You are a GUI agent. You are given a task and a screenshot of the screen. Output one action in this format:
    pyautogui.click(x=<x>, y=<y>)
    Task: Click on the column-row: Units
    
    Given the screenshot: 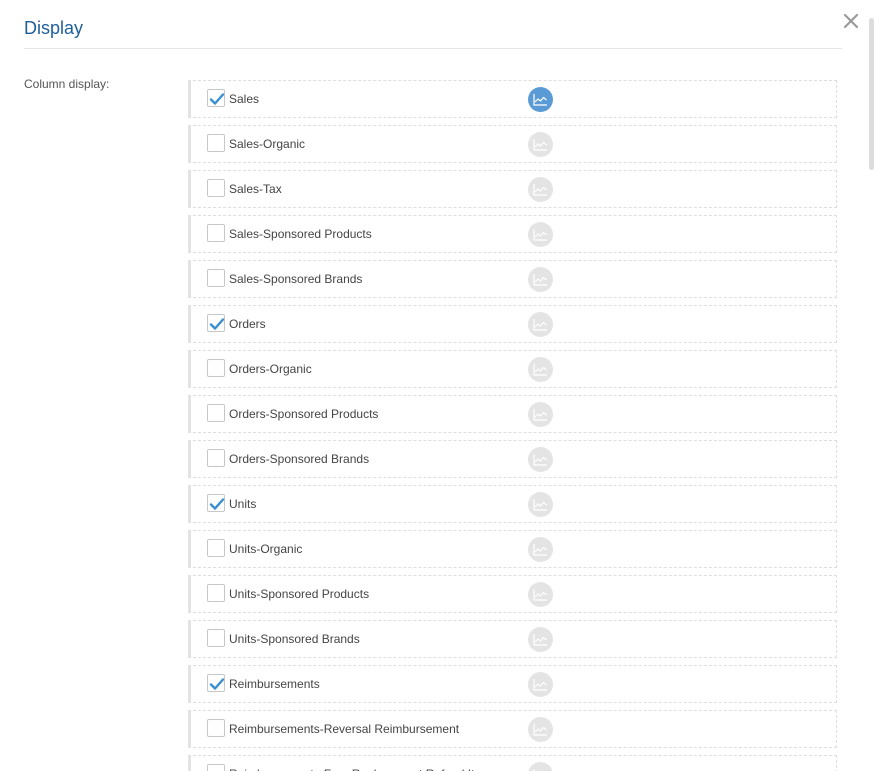 What is the action you would take?
    pyautogui.click(x=512, y=504)
    